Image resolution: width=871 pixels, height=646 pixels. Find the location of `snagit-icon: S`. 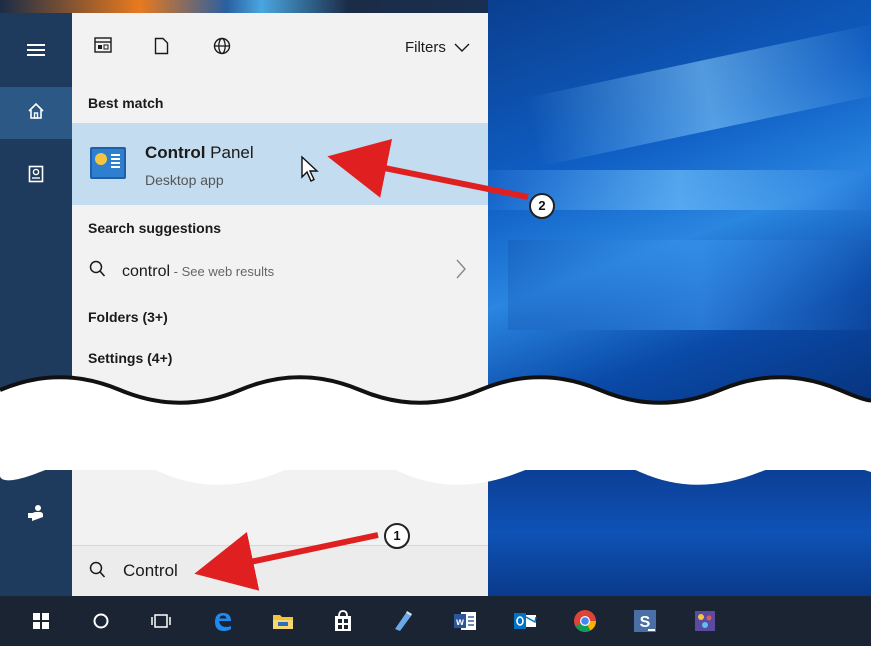

snagit-icon: S is located at coordinates (645, 621).